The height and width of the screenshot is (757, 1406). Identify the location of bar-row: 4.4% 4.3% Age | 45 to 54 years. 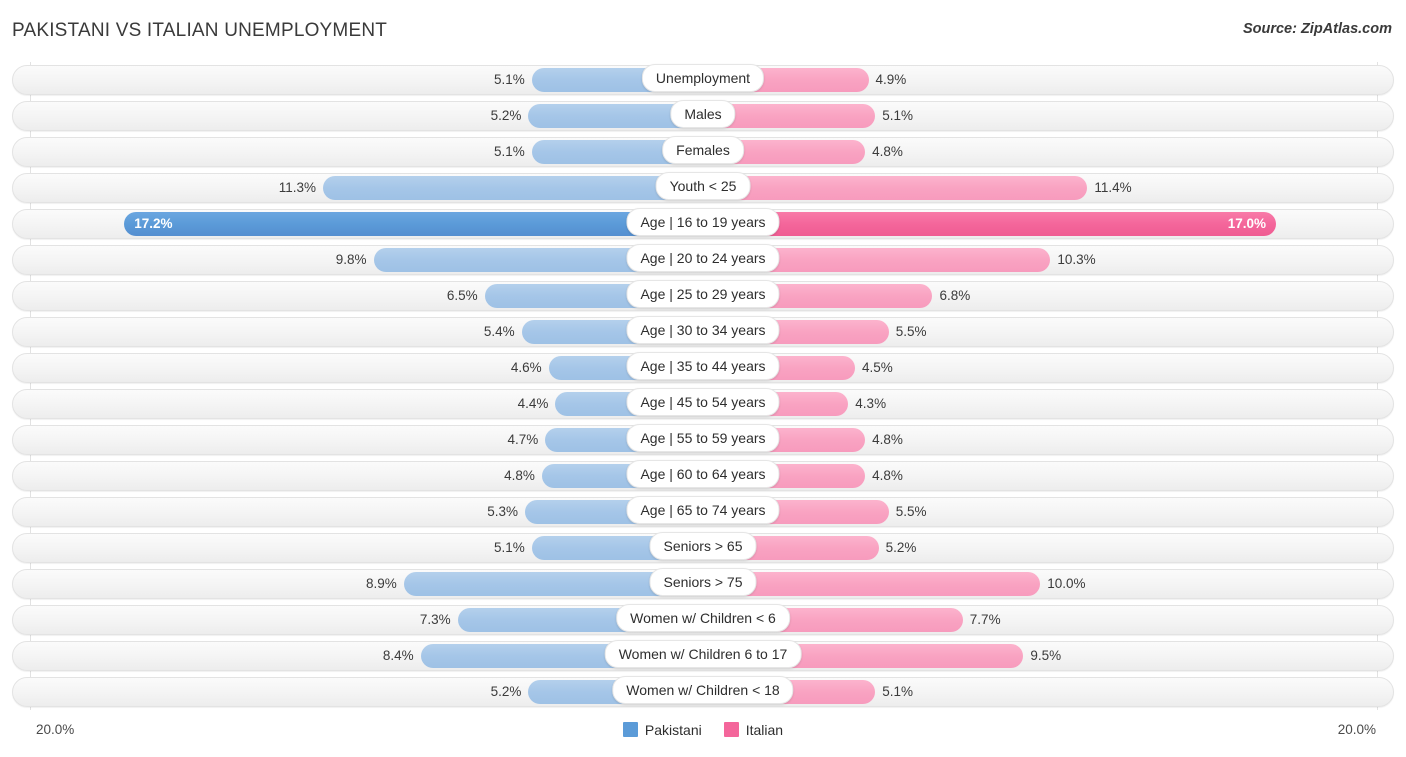
(703, 404).